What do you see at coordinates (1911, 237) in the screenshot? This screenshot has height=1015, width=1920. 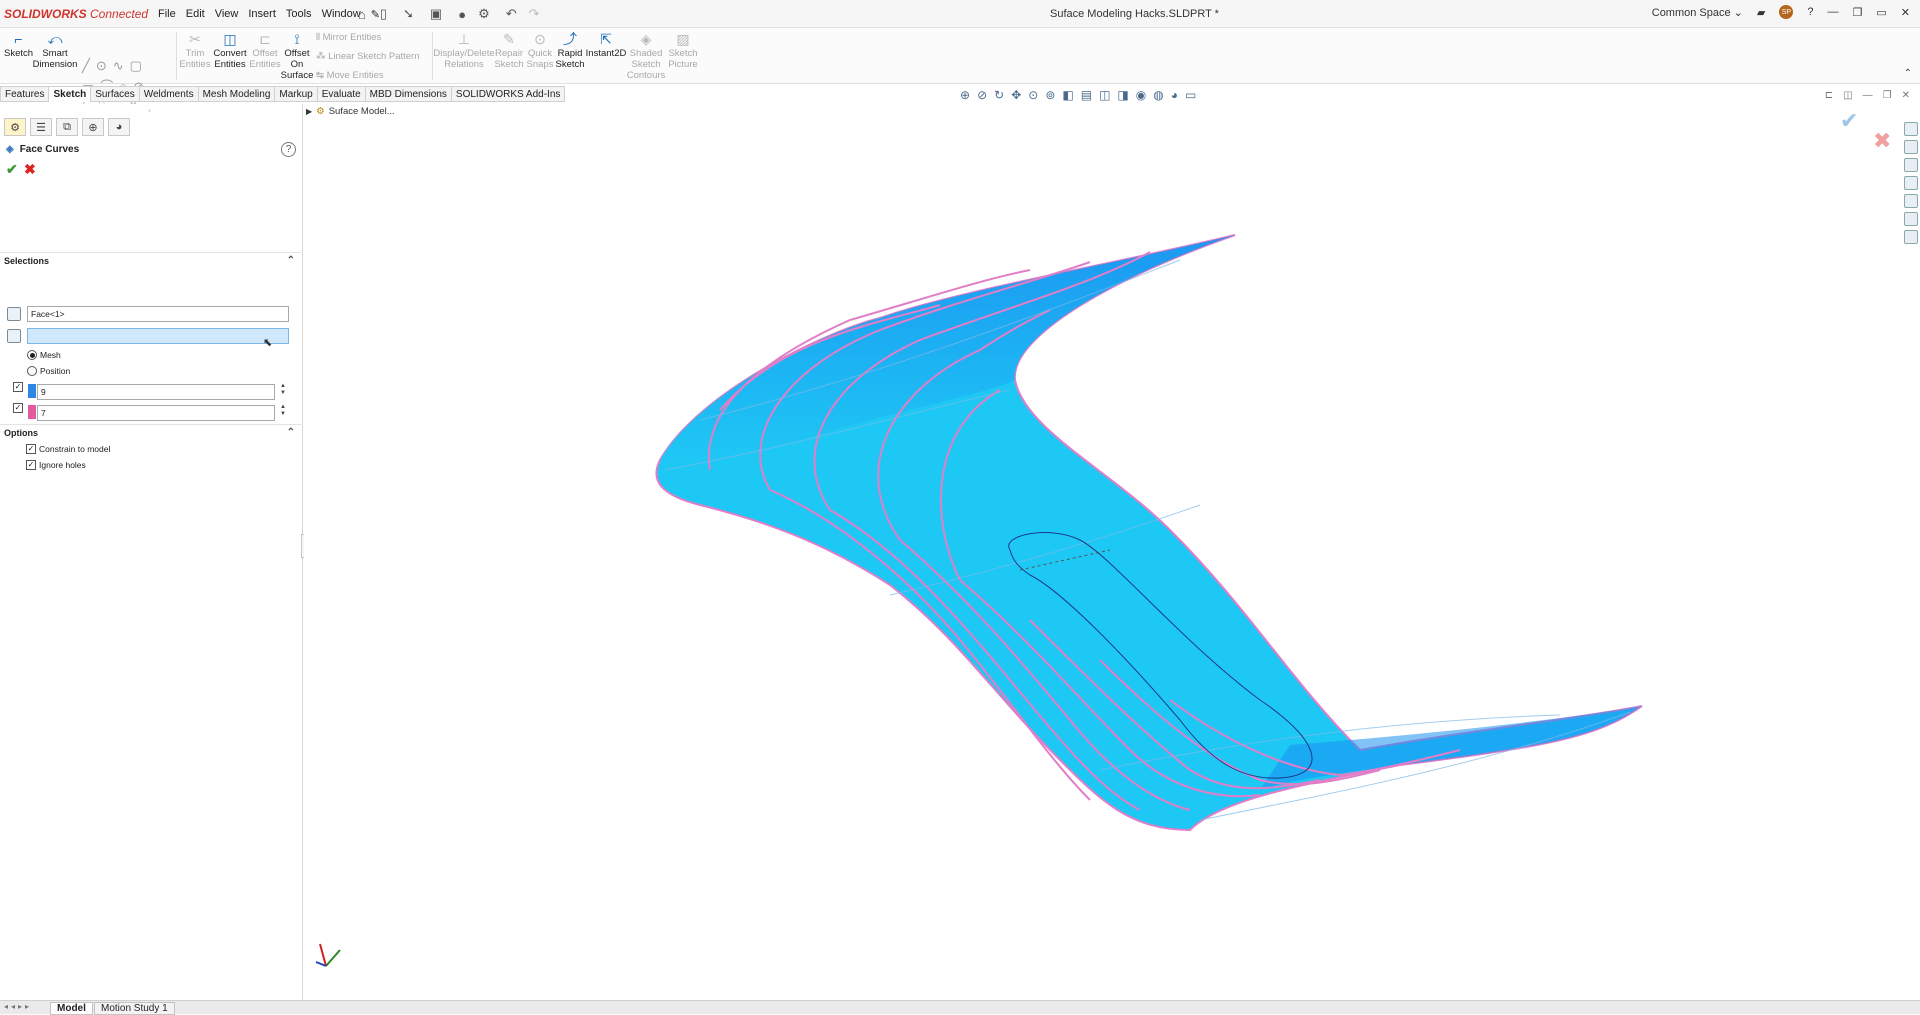 I see `forum-icon` at bounding box center [1911, 237].